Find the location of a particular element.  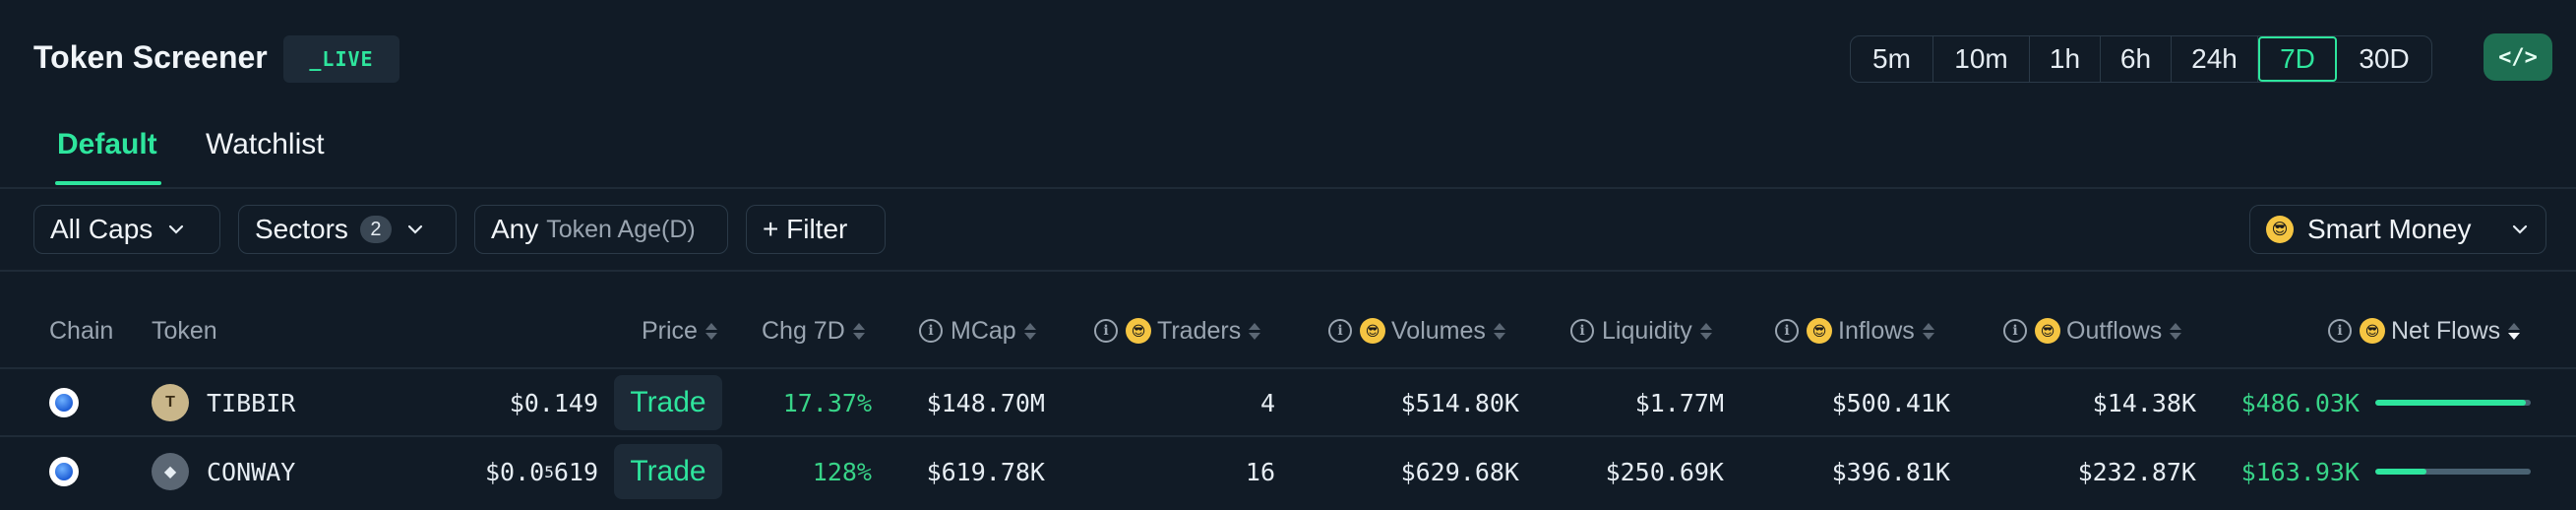

time-range-selector: 5m 10m 1h 6h 24h 7D 30D is located at coordinates (2141, 59).